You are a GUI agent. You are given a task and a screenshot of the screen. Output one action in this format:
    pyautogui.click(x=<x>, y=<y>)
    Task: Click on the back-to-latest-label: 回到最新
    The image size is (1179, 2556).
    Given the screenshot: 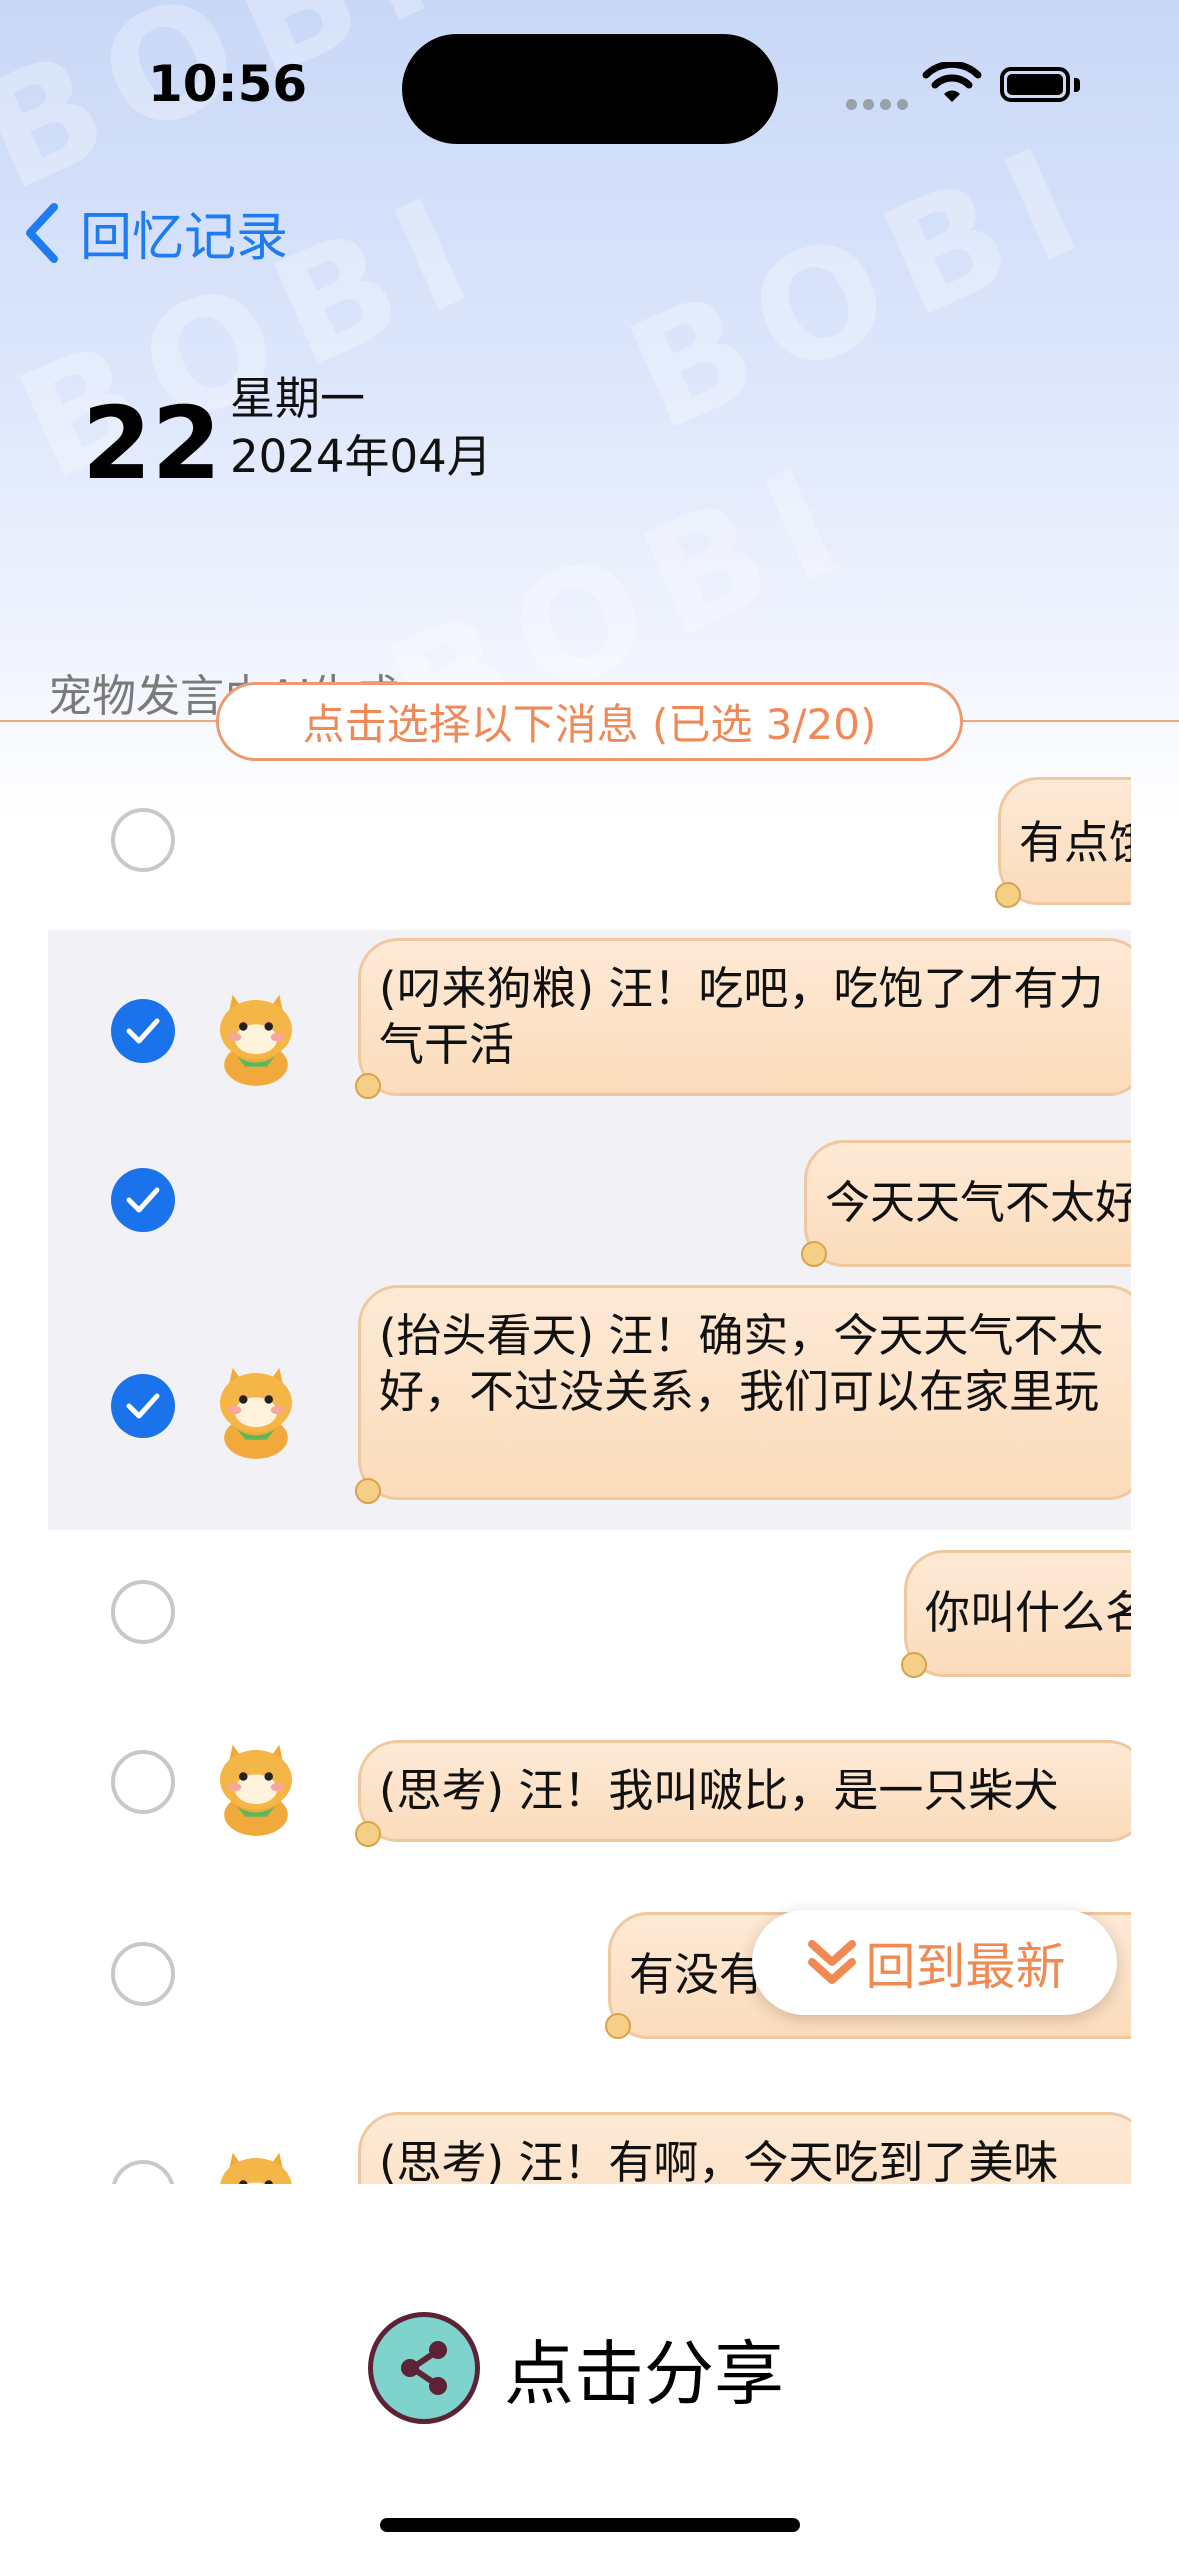 What is the action you would take?
    pyautogui.click(x=965, y=1966)
    